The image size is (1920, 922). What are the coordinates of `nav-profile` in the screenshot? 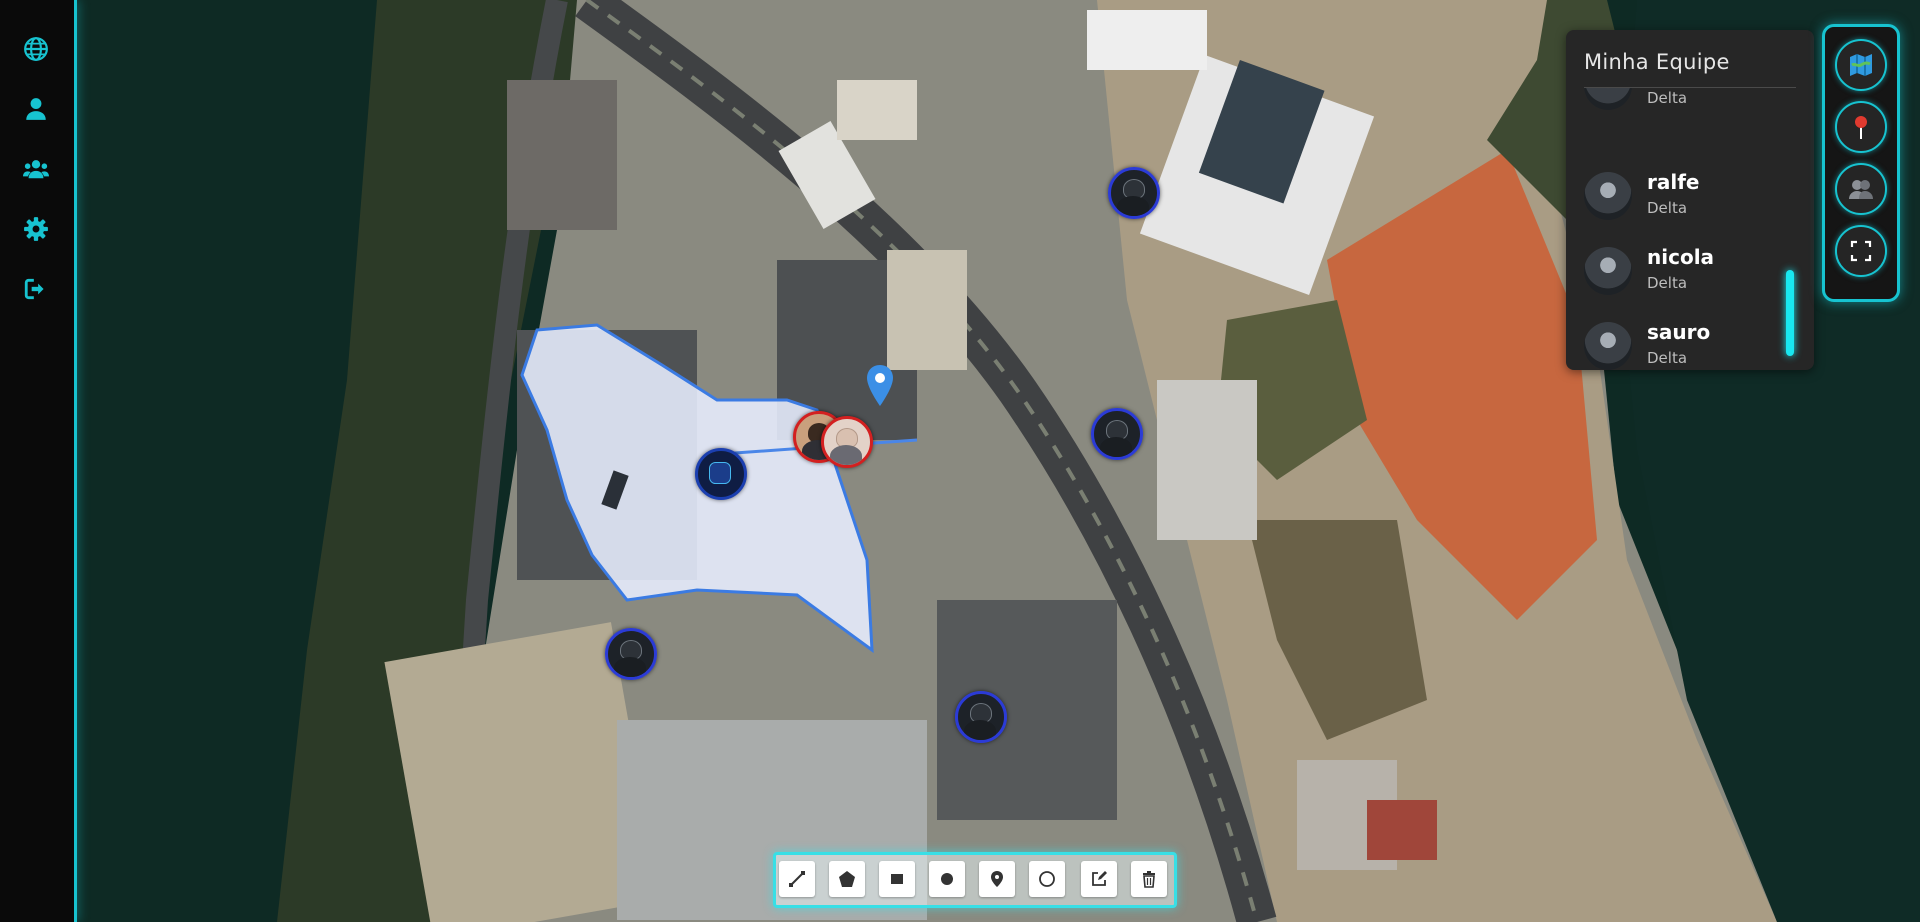 It's located at (36, 109).